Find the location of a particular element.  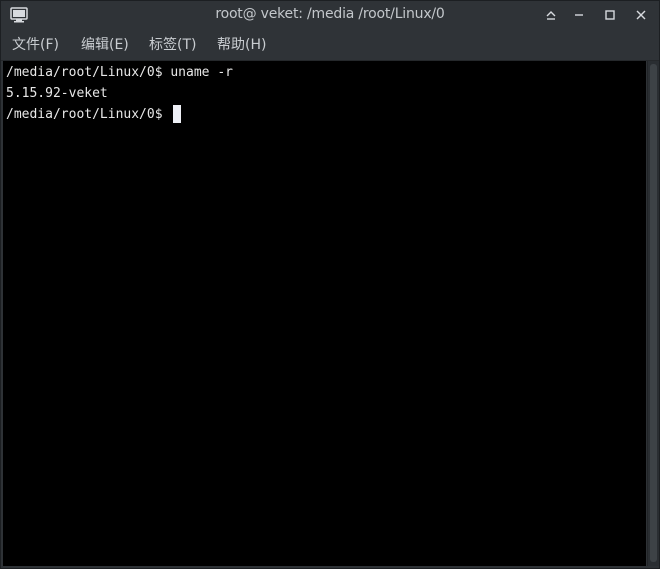

shade-icon is located at coordinates (551, 15).